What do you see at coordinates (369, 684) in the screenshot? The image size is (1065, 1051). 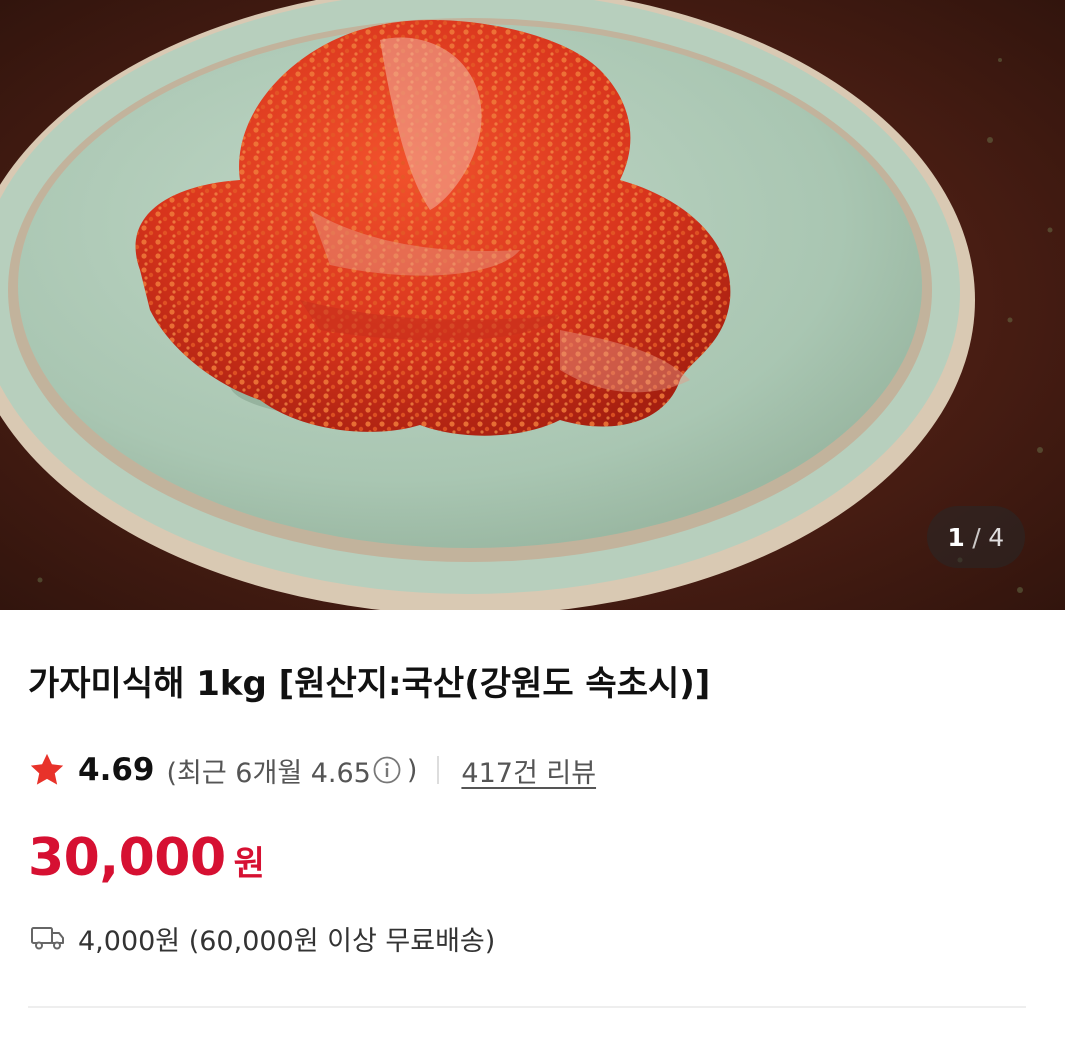 I see `product-title: 가자미식해 1kg [원산지:국산(강원도 속초시)]` at bounding box center [369, 684].